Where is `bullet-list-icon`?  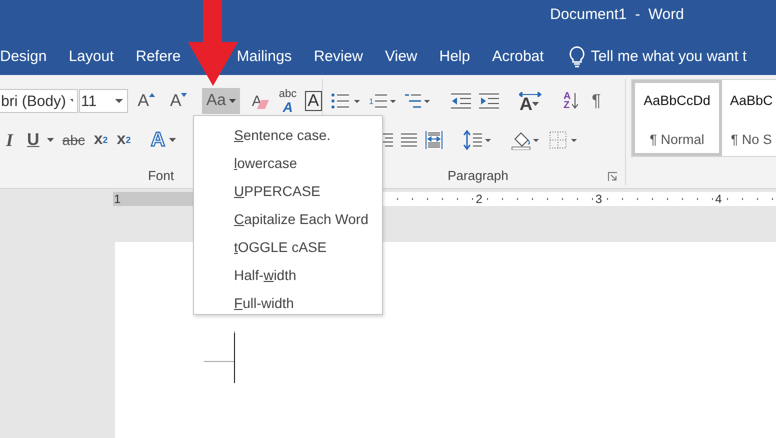 bullet-list-icon is located at coordinates (346, 101).